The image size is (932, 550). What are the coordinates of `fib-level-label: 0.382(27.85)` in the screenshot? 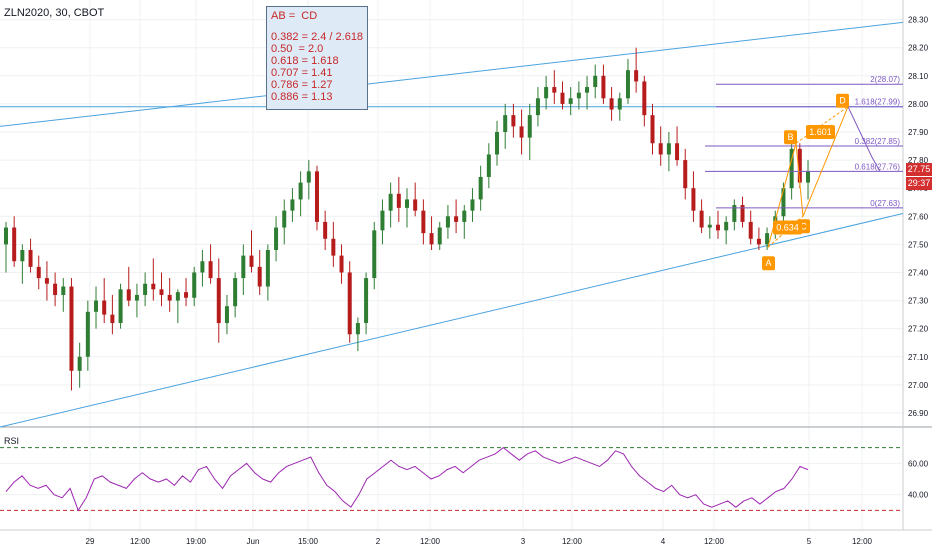 It's located at (878, 141).